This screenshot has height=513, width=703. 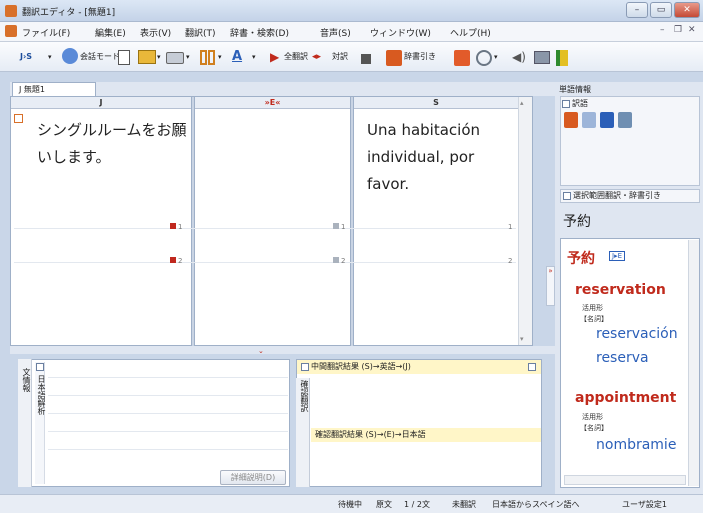 What do you see at coordinates (439, 157) in the screenshot?
I see `target-sentence: Una habitación individual, por favor.` at bounding box center [439, 157].